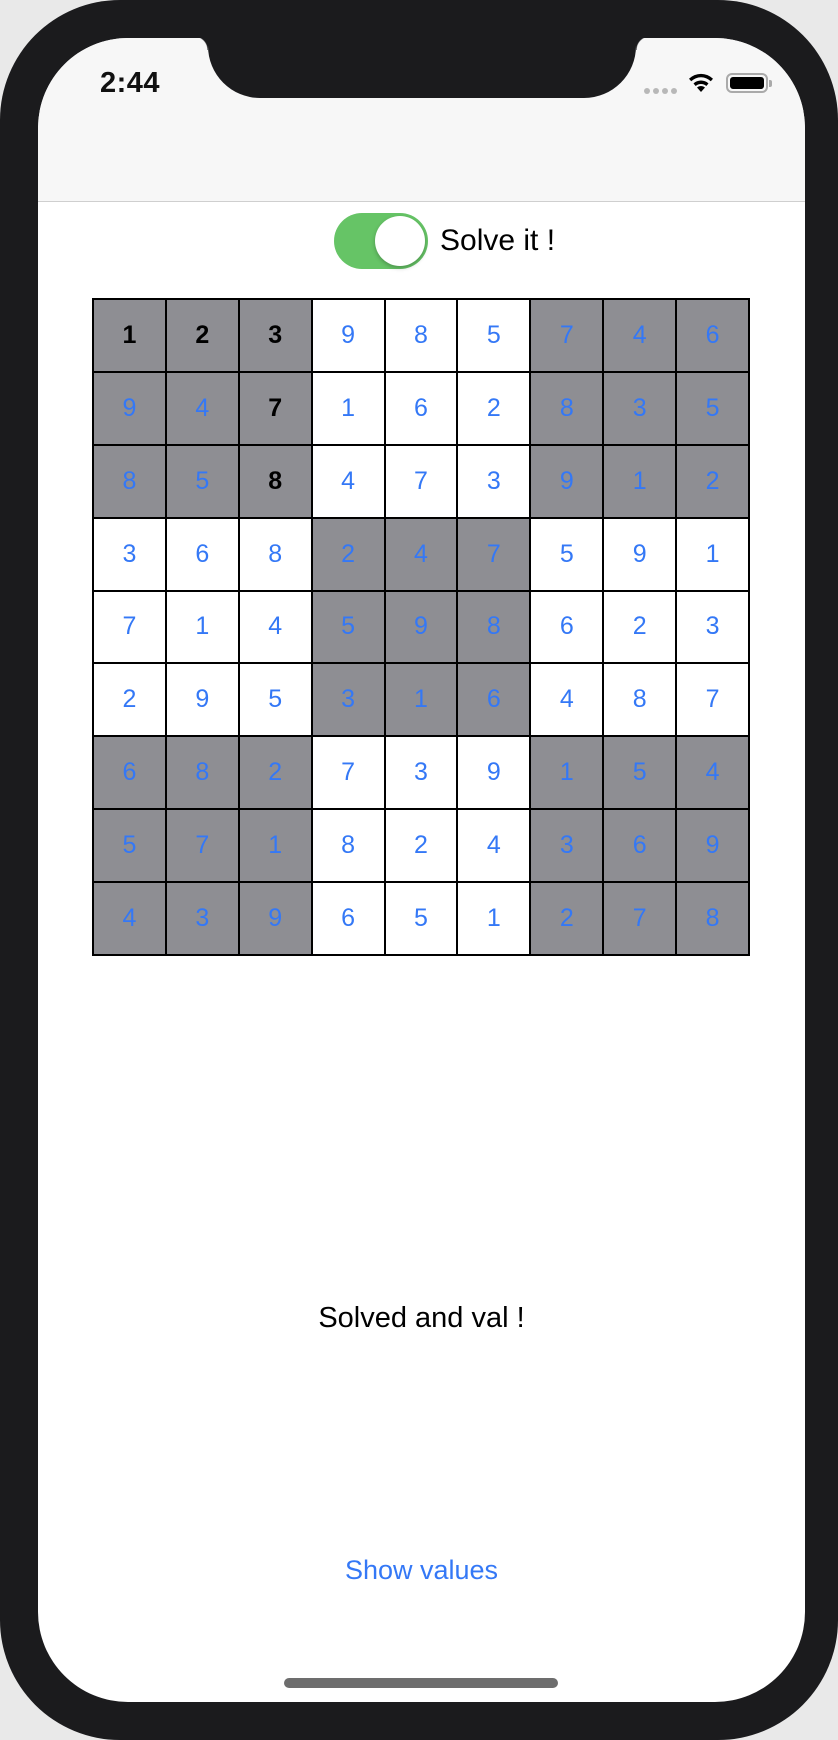  I want to click on cellular-signal-icon, so click(660, 91).